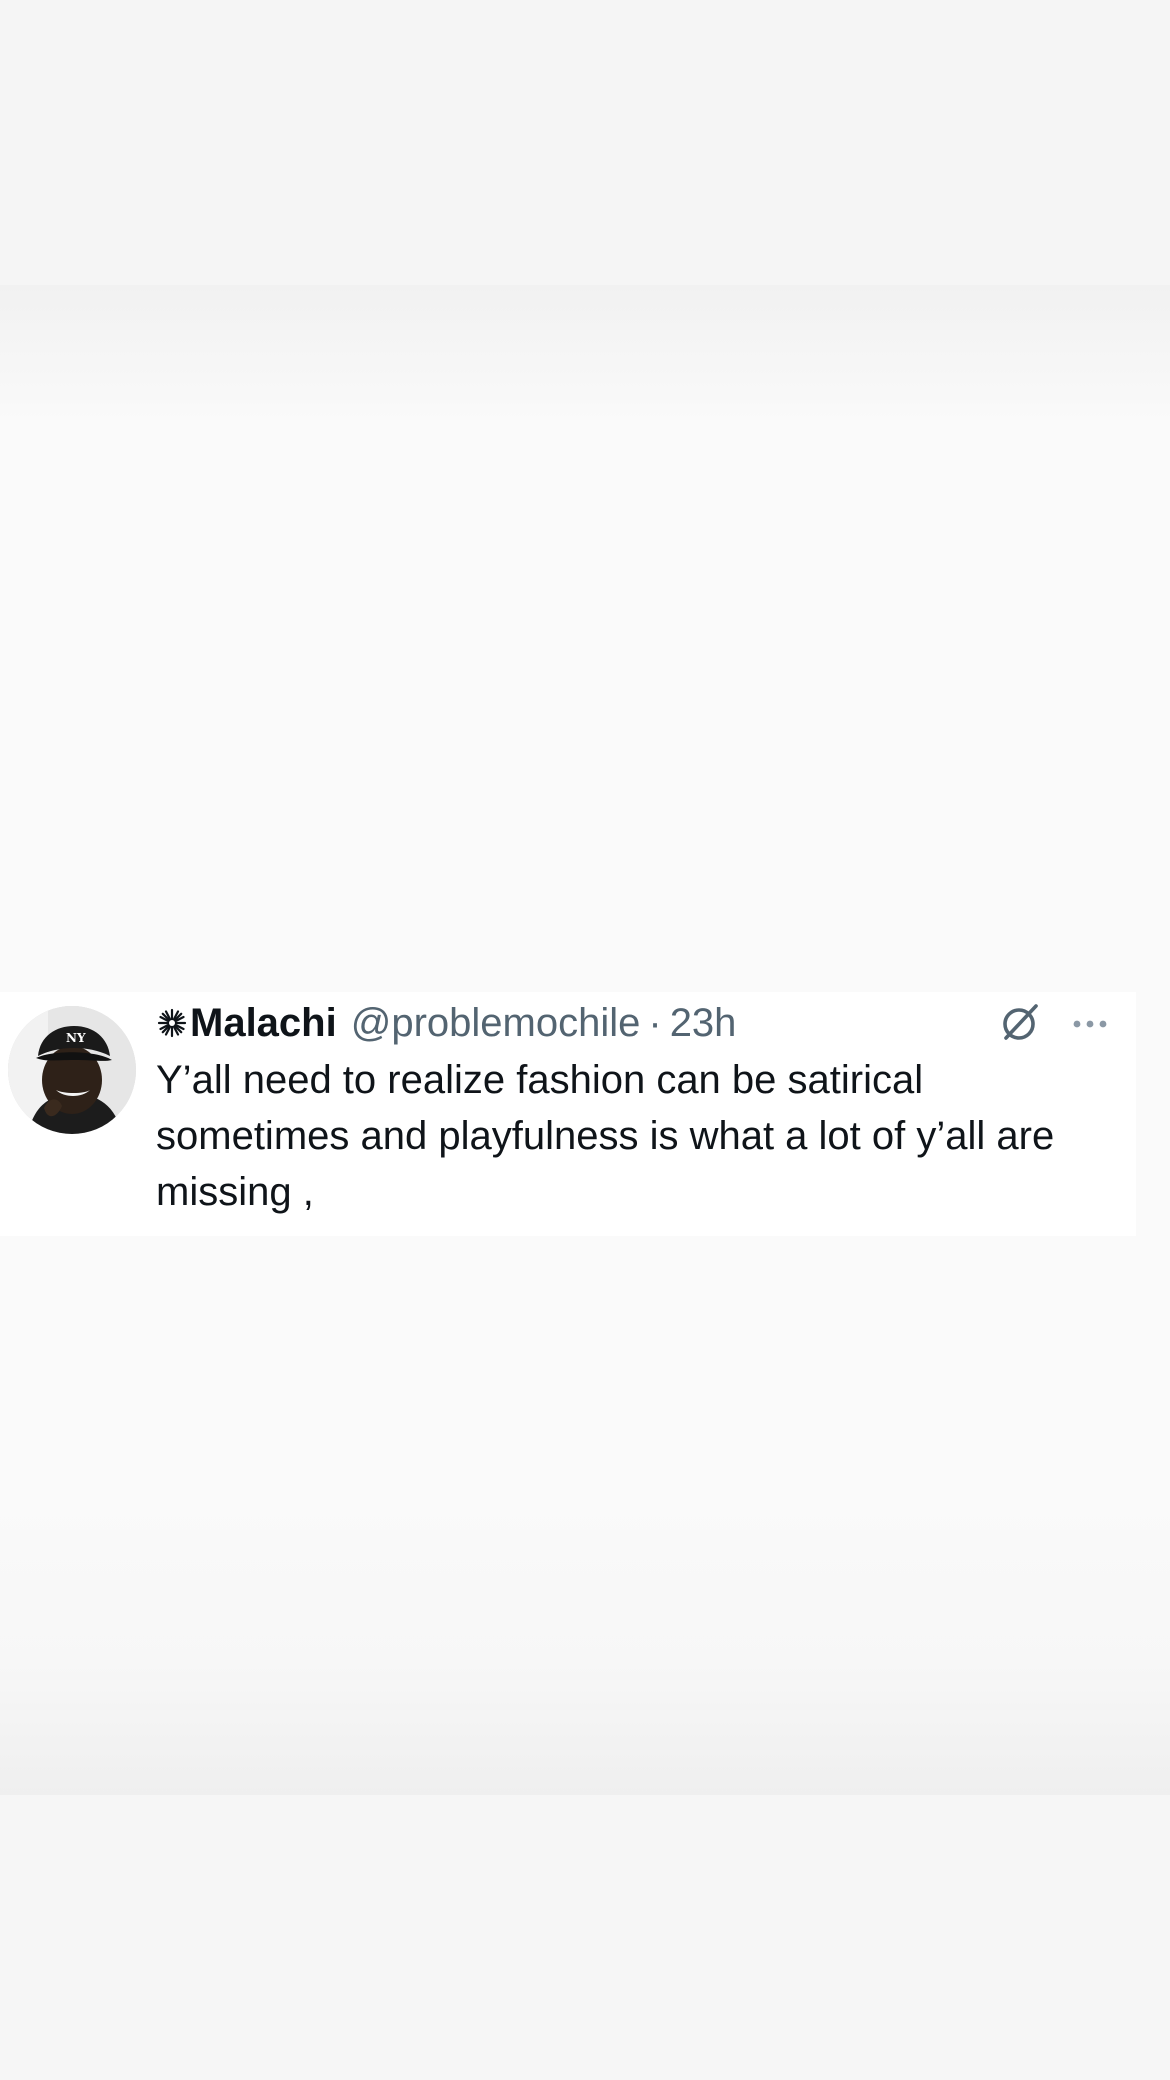  I want to click on tweet-timestamp: 23h, so click(703, 1023).